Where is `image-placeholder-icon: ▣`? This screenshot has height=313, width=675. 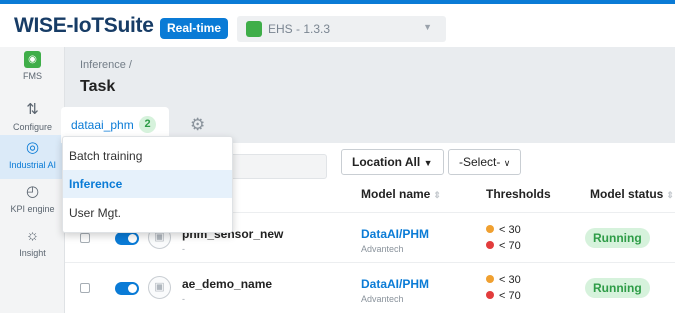
image-placeholder-icon: ▣ is located at coordinates (159, 287).